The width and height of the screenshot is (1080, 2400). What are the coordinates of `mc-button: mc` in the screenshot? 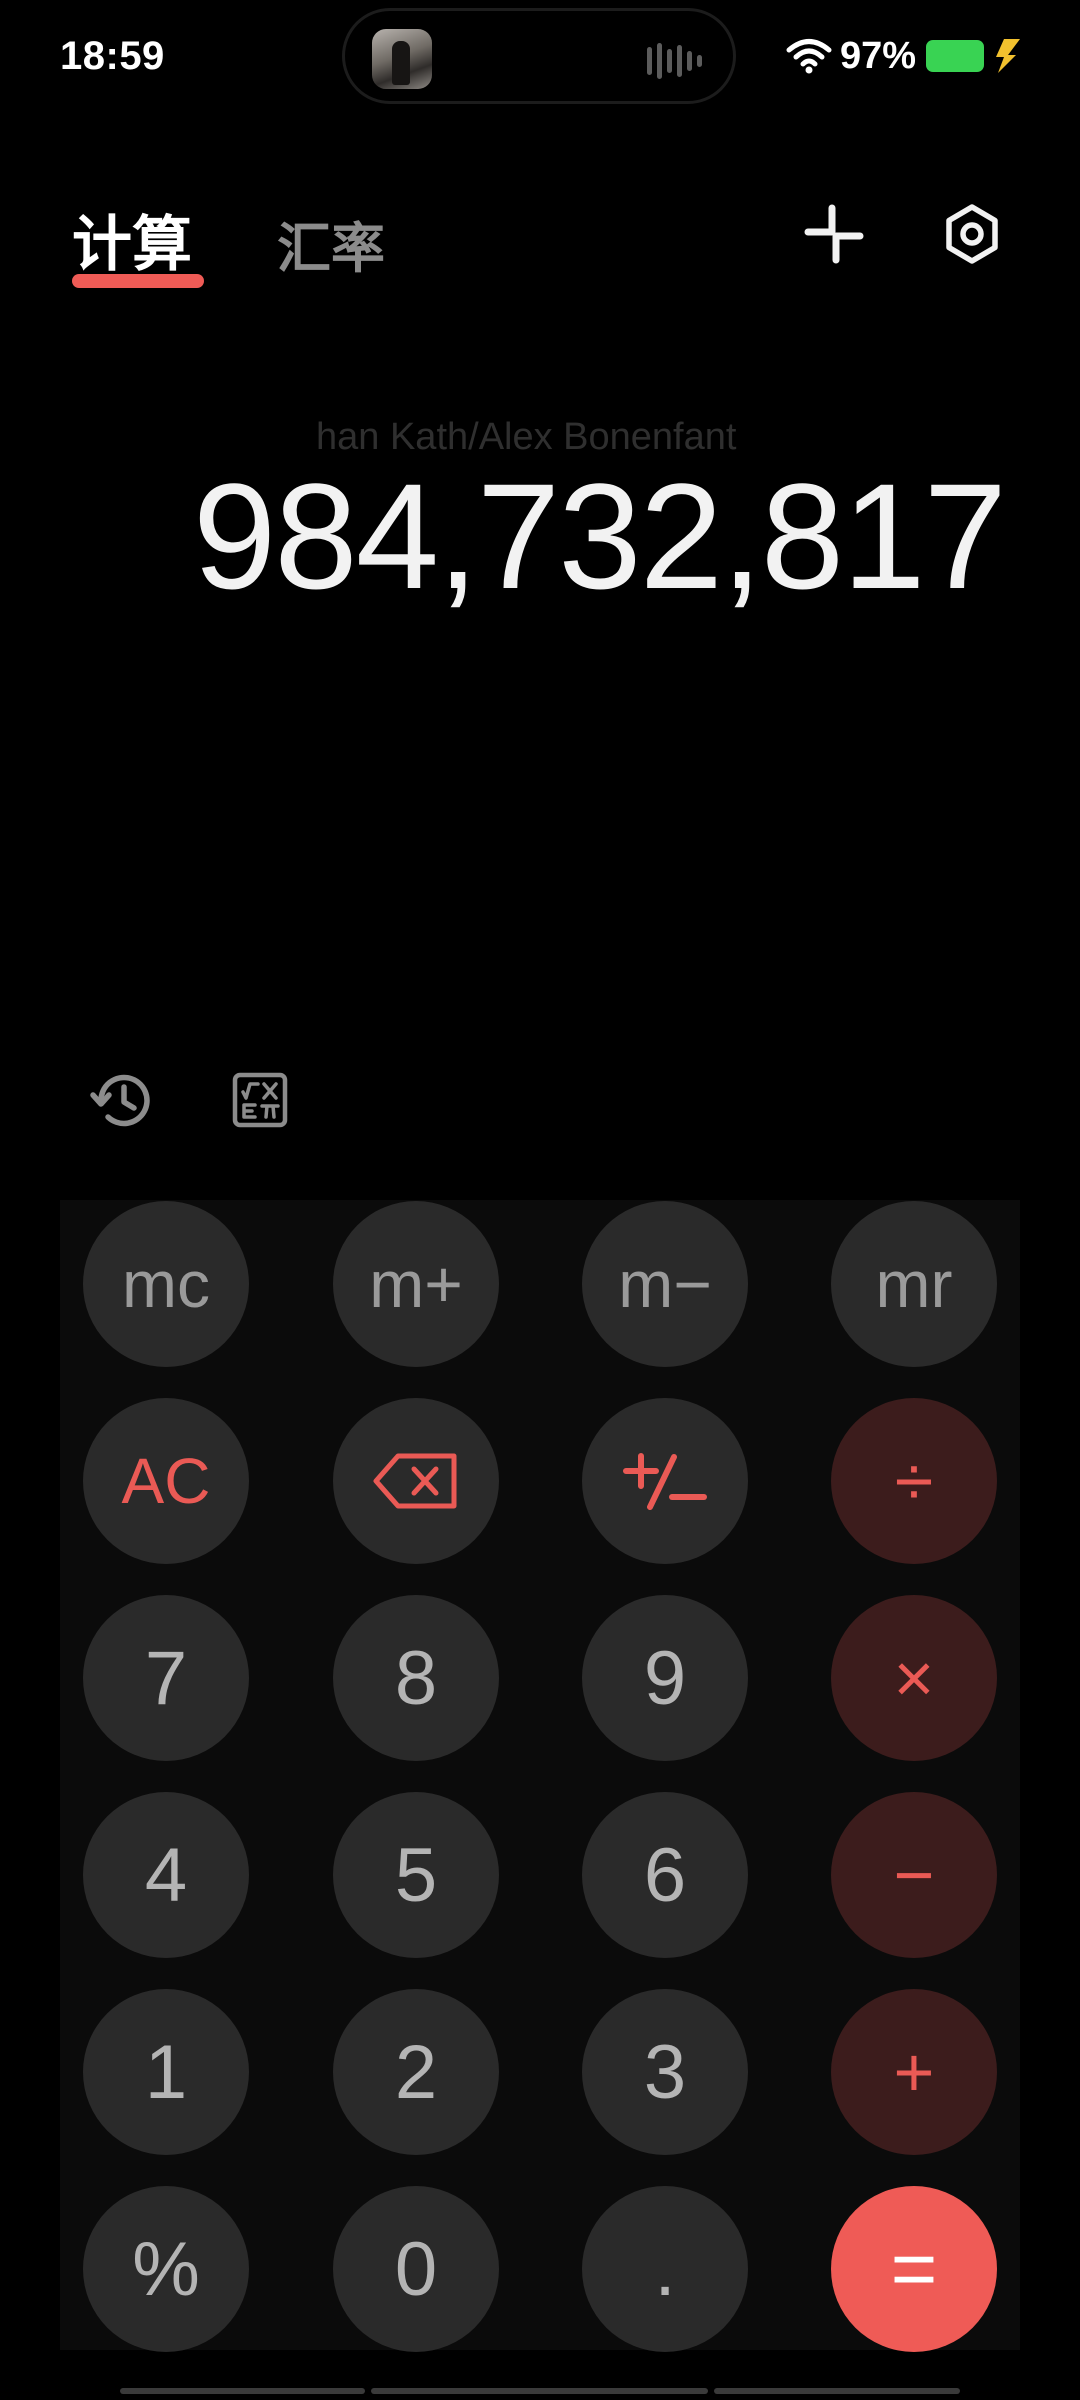 It's located at (166, 1284).